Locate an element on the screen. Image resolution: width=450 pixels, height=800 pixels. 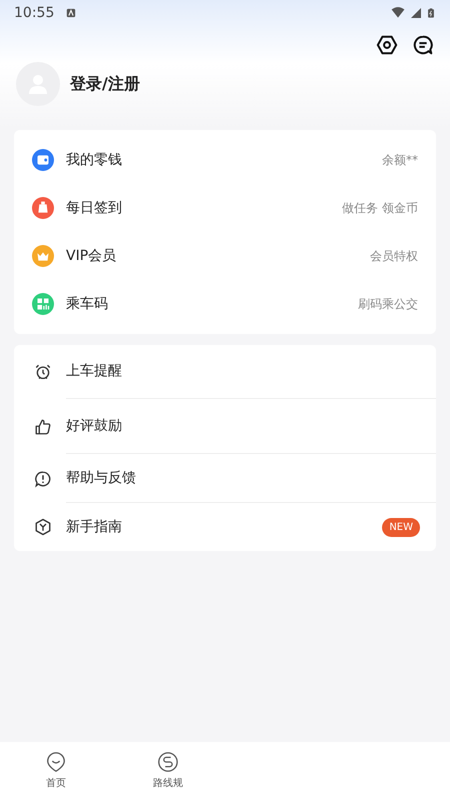
menu-row: 每日签到 做任务 领金币 is located at coordinates (225, 208).